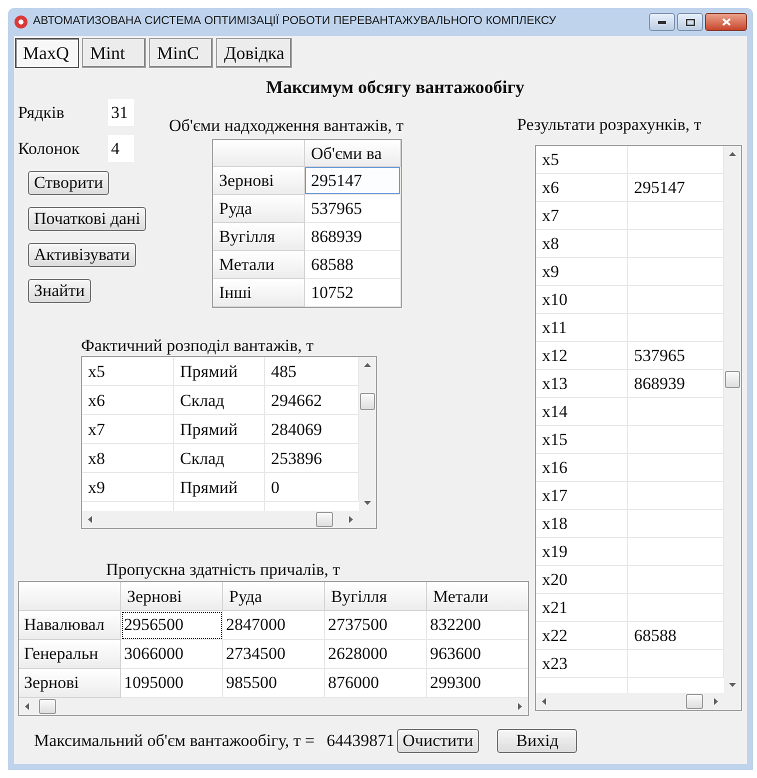  What do you see at coordinates (181, 53) in the screenshot?
I see `tab: MinC` at bounding box center [181, 53].